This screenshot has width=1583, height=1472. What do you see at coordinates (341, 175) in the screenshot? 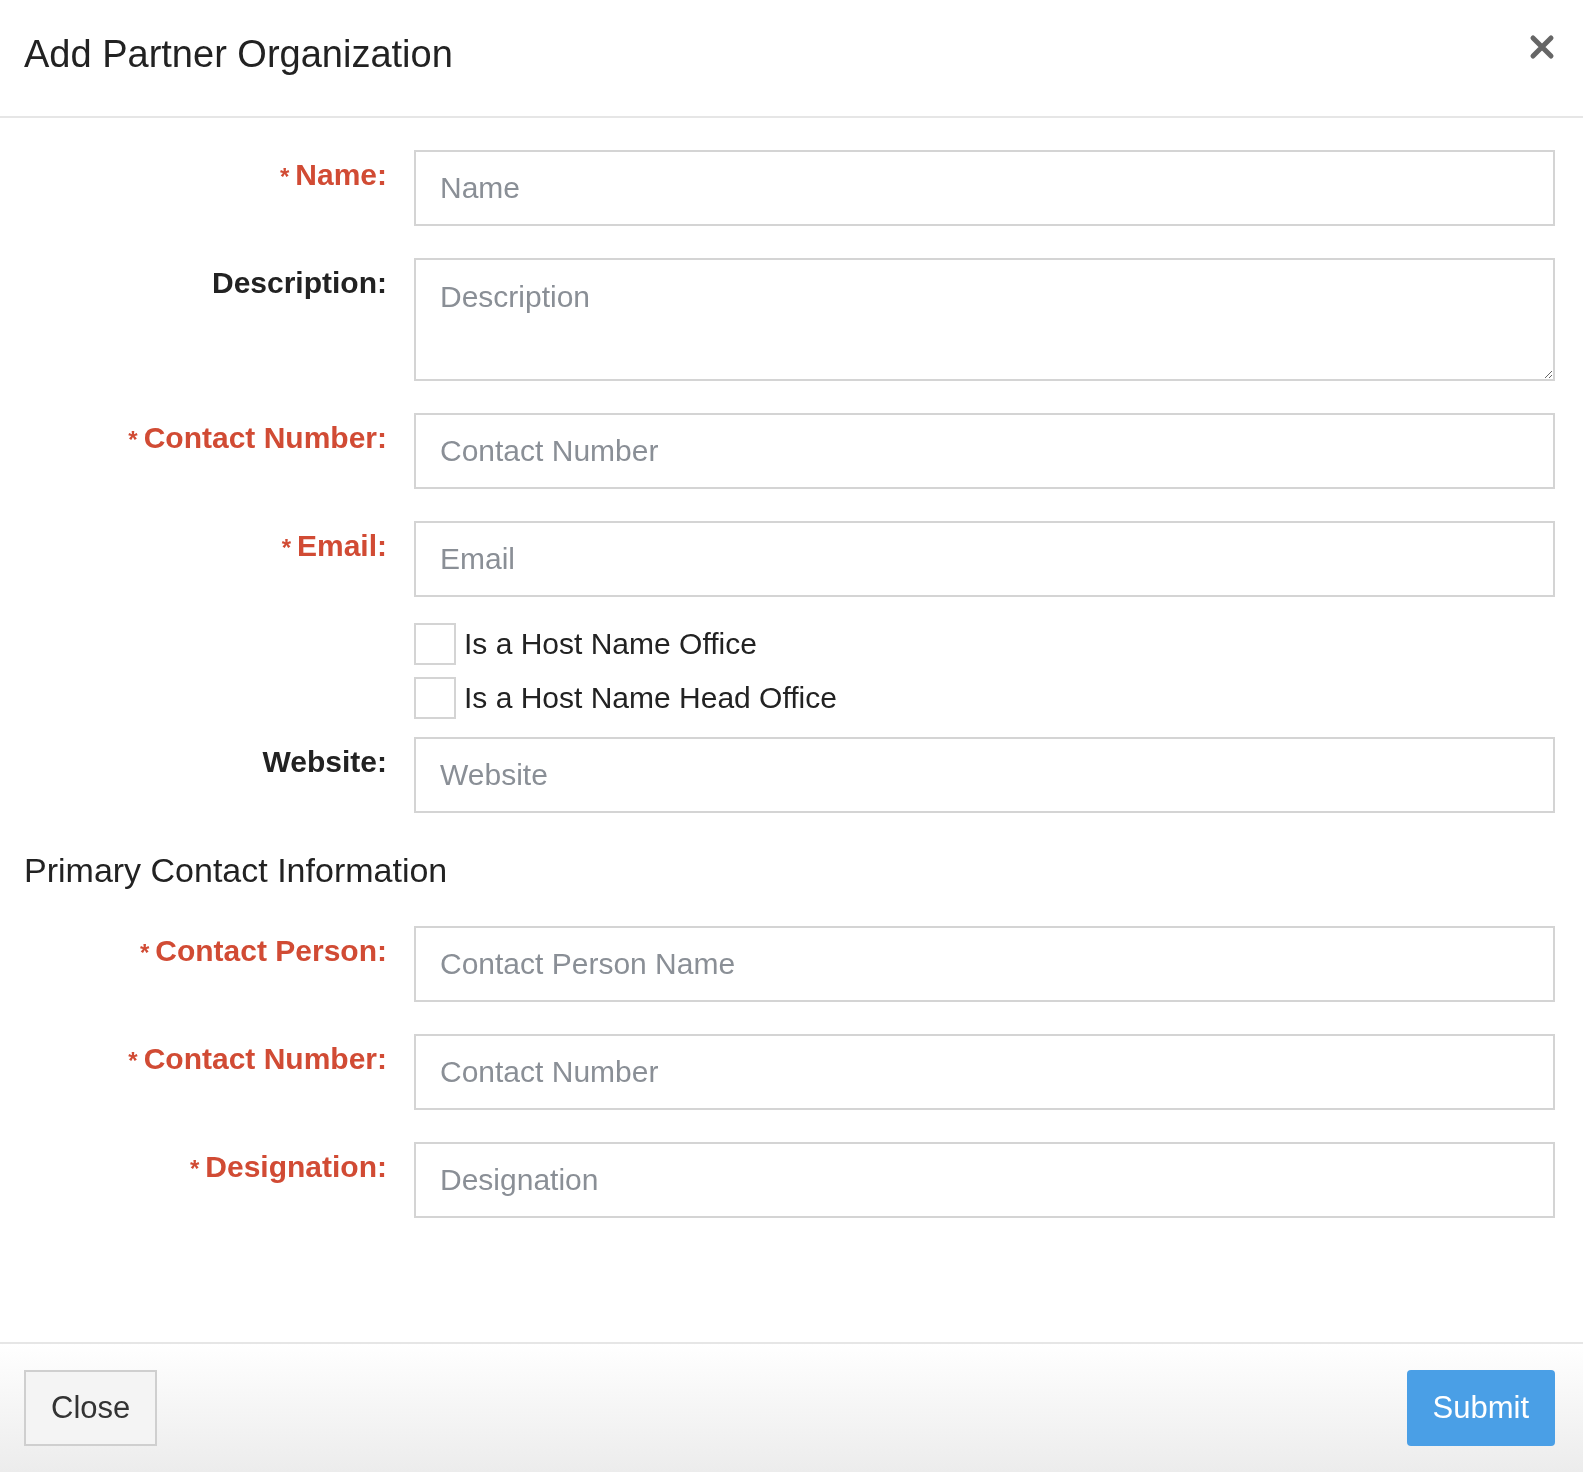
I see `field-label: Name:` at bounding box center [341, 175].